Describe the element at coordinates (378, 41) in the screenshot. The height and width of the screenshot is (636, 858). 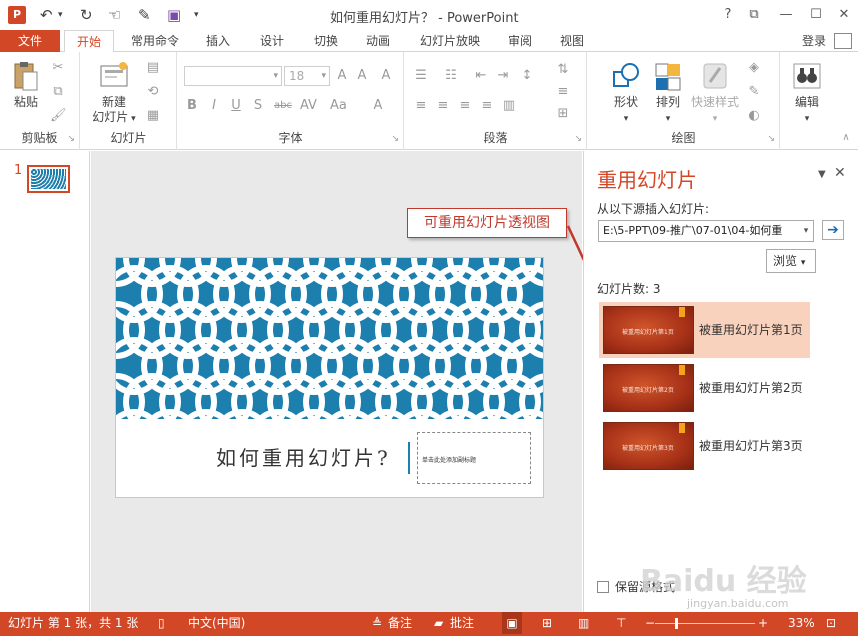
I see `tab-animations: 动画` at that location.